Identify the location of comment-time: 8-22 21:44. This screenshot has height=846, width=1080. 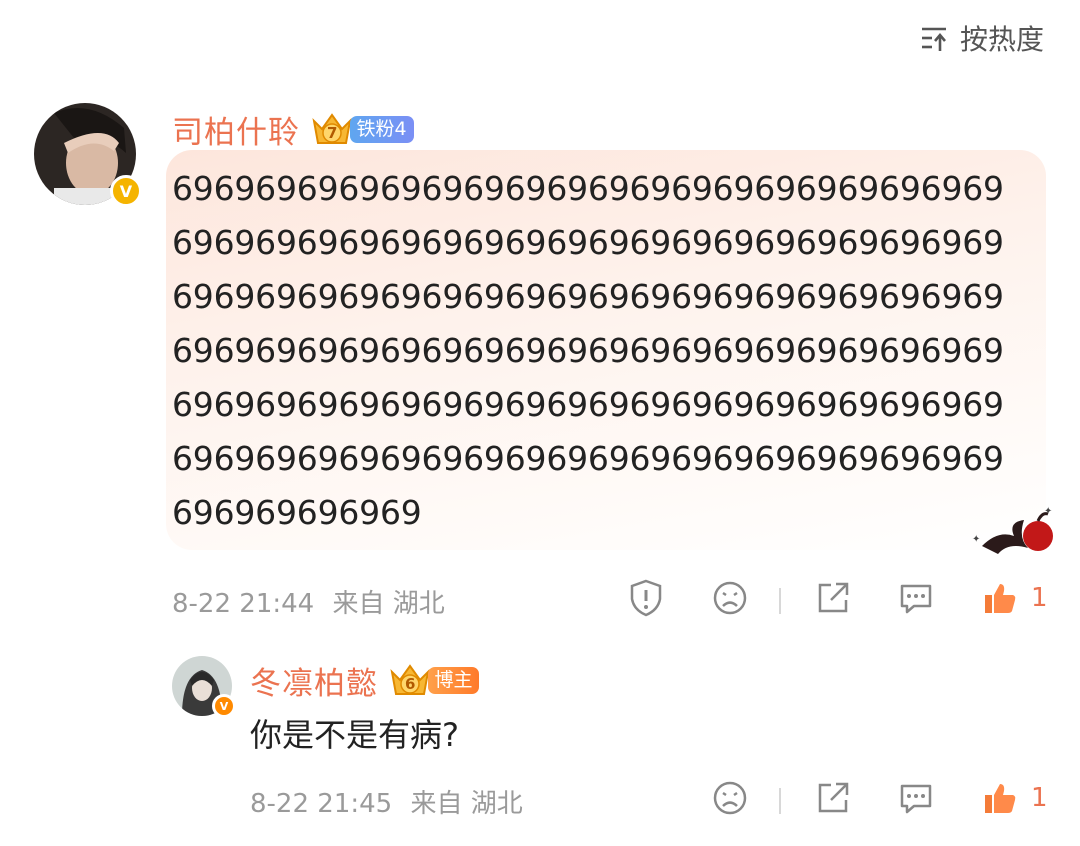
(243, 604).